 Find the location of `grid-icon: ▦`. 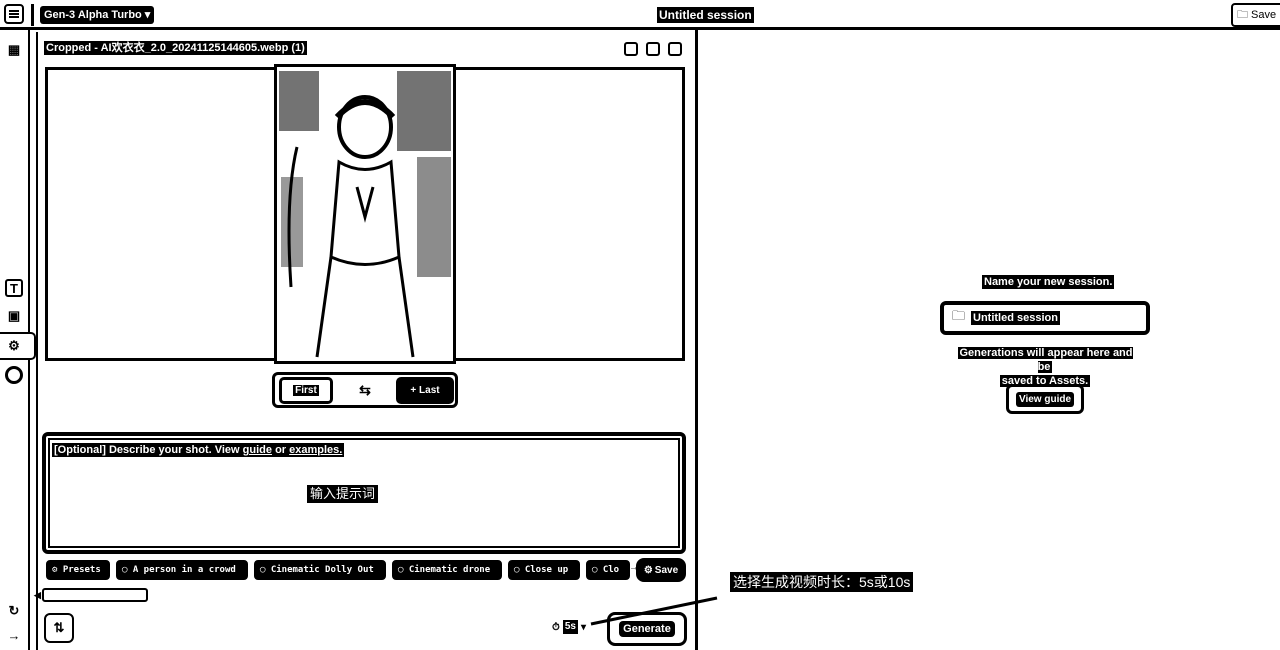

grid-icon: ▦ is located at coordinates (14, 50).